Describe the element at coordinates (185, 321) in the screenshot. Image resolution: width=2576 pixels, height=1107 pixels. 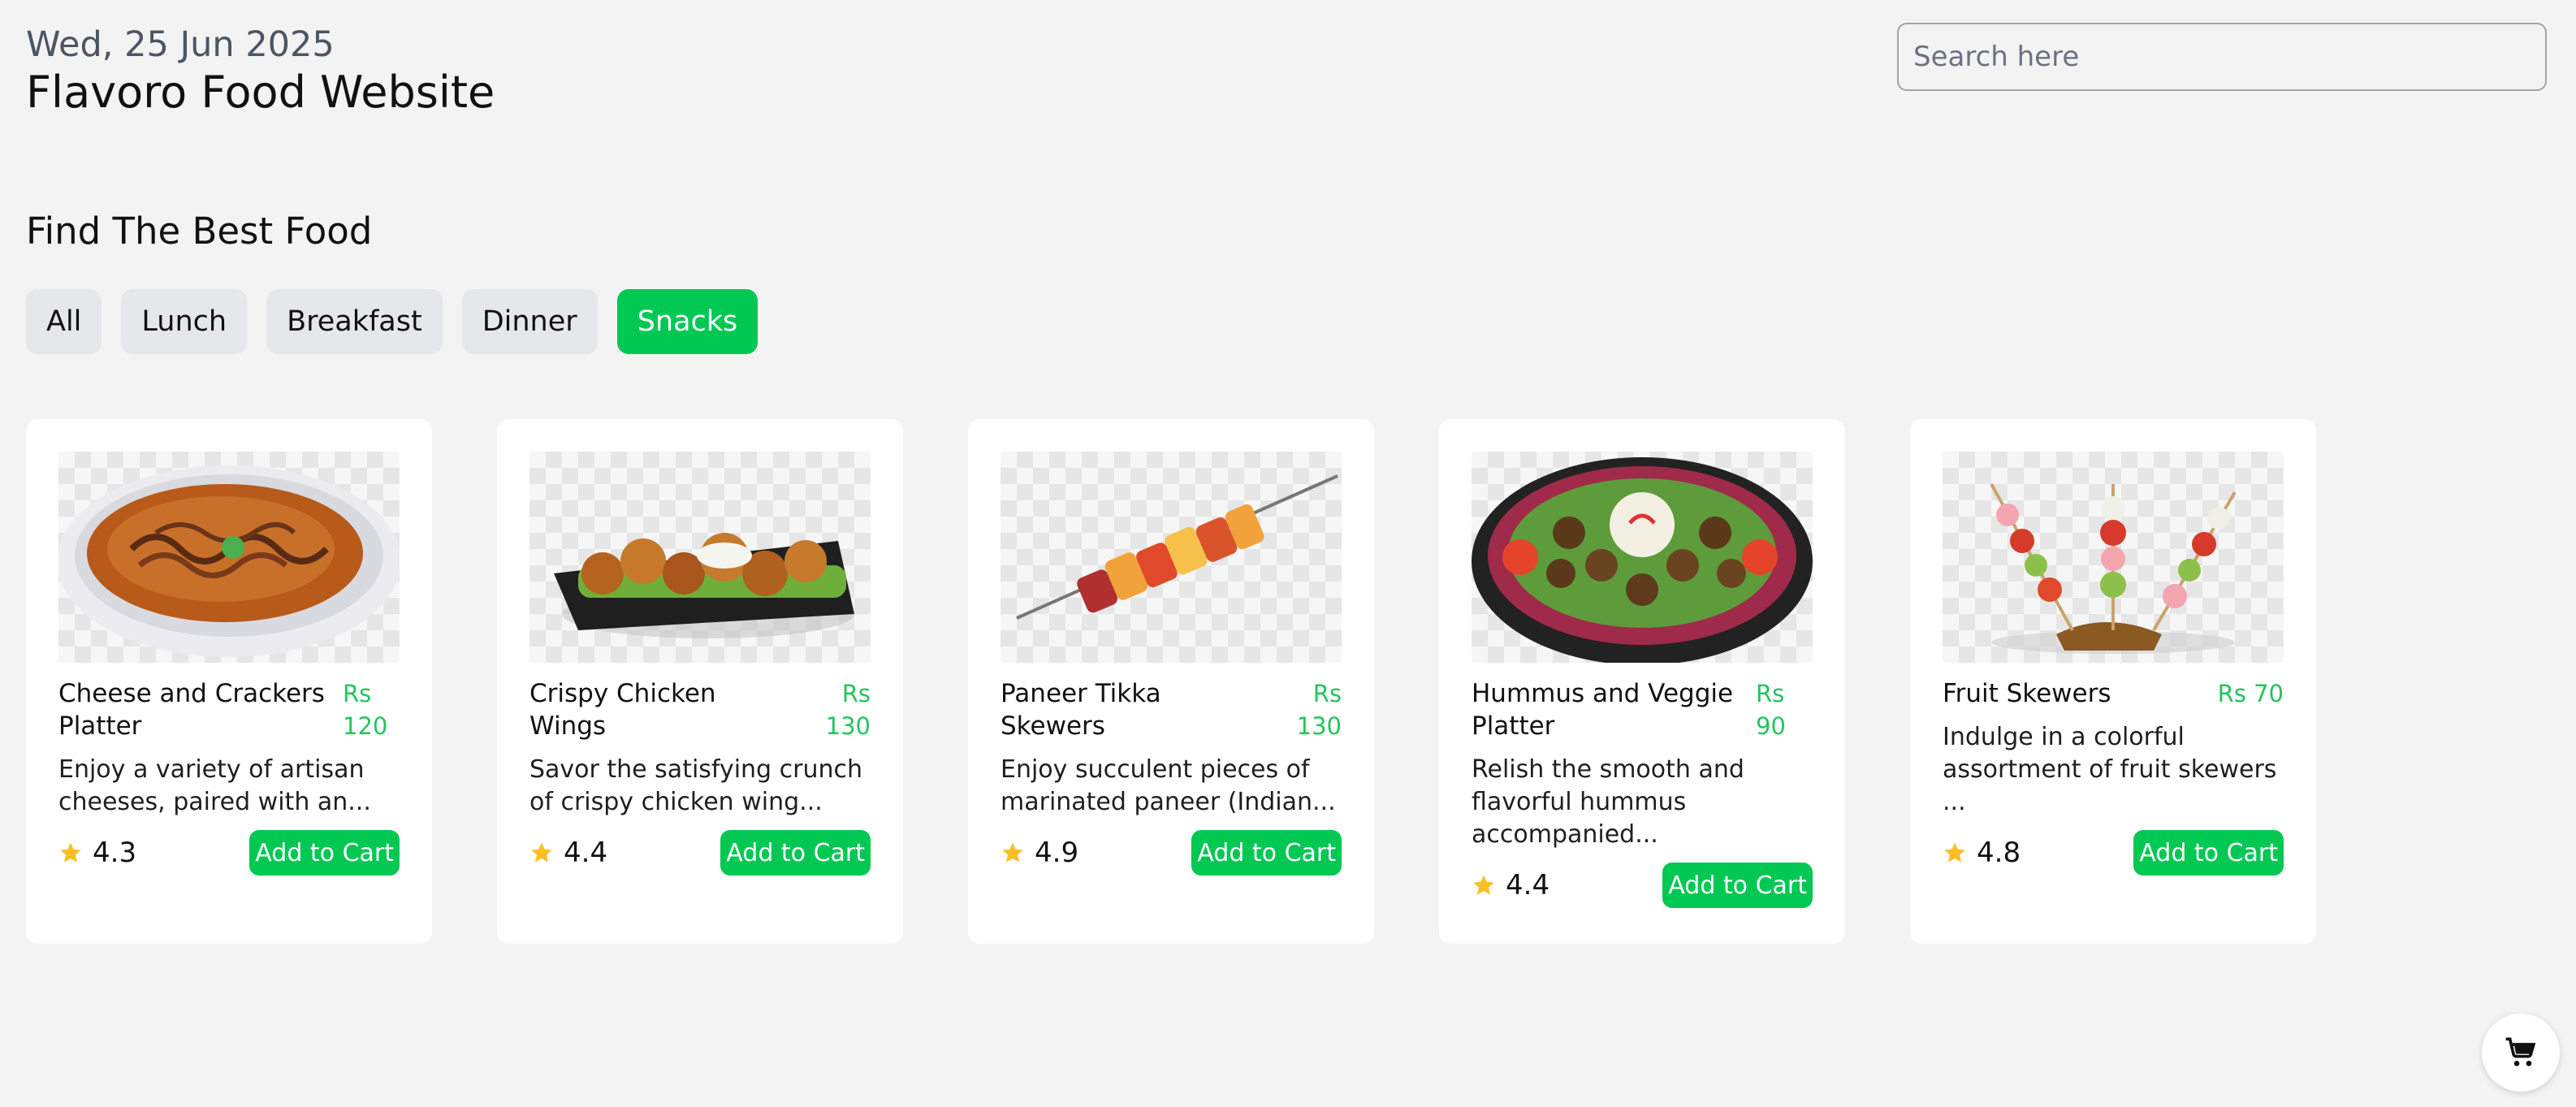
I see `filter-lunch: Lunch` at that location.